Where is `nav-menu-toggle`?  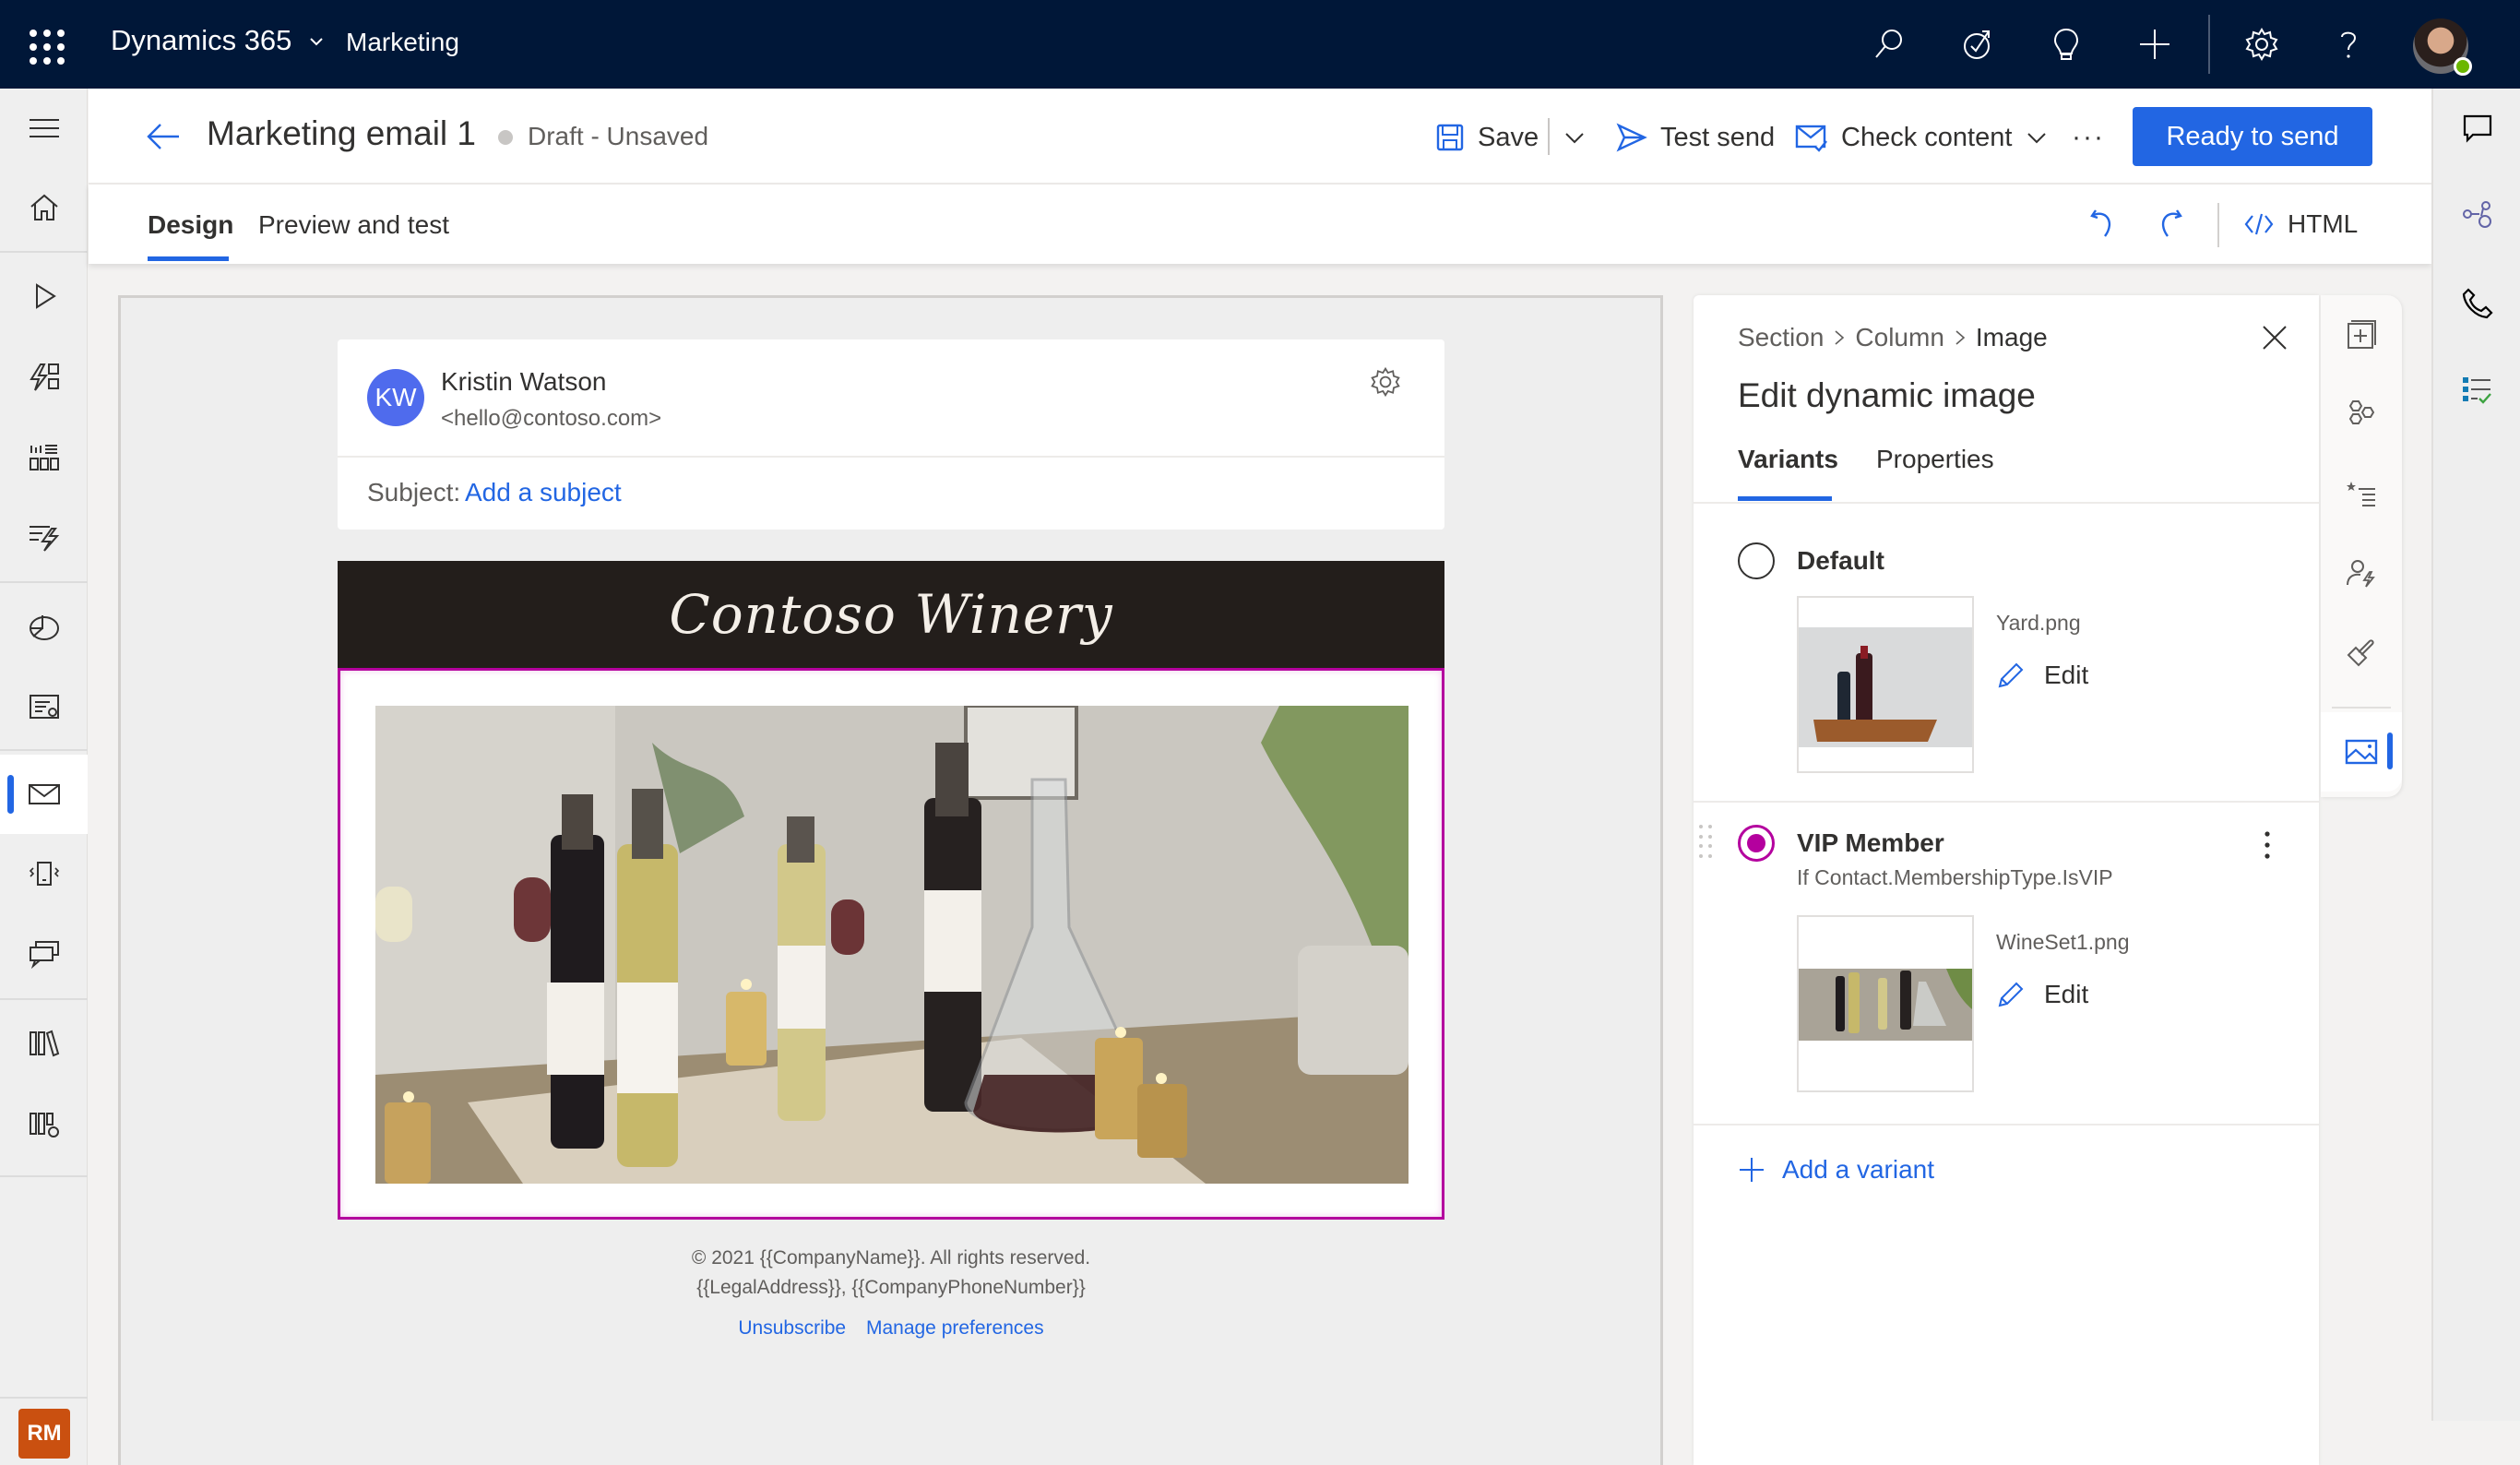 nav-menu-toggle is located at coordinates (44, 128).